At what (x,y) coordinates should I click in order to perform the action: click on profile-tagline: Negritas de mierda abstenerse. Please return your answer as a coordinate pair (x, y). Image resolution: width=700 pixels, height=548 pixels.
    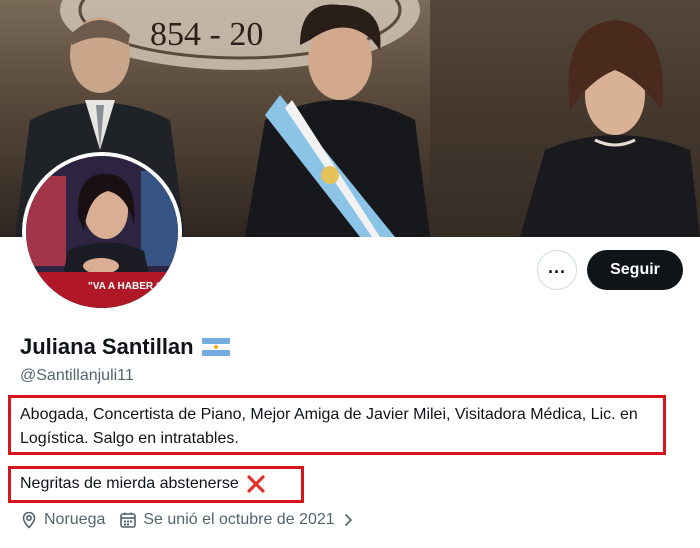
    Looking at the image, I should click on (129, 483).